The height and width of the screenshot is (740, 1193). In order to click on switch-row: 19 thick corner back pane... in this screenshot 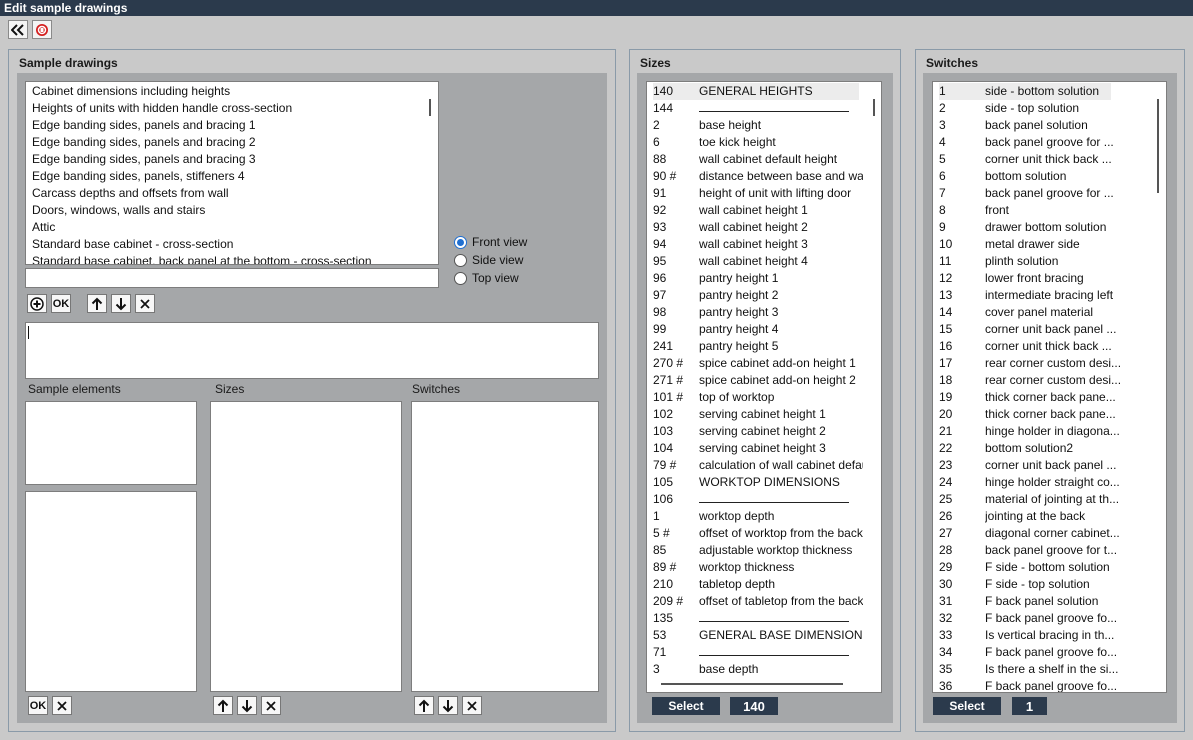, I will do `click(1049, 397)`.